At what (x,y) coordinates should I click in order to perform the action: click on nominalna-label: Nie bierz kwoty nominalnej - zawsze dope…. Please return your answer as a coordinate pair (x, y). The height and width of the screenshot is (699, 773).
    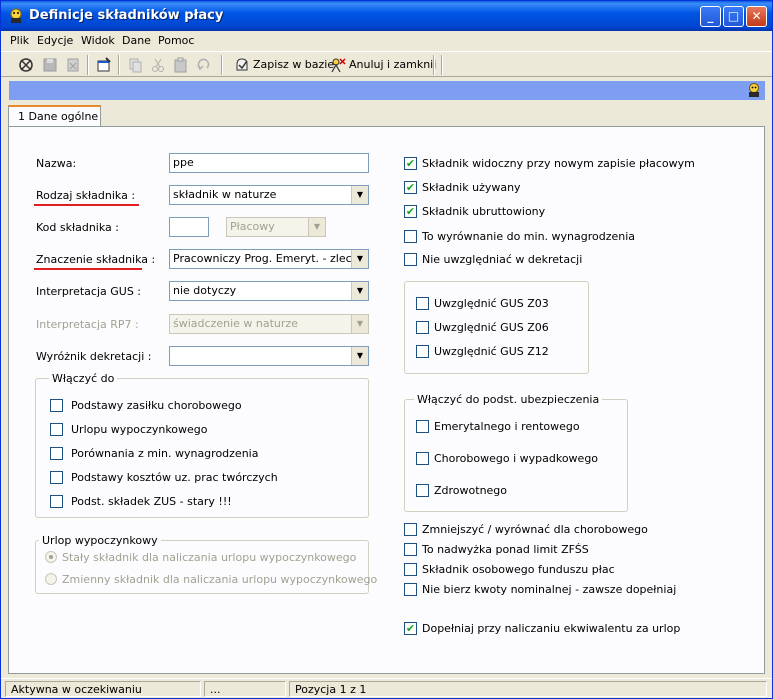
    Looking at the image, I should click on (549, 589).